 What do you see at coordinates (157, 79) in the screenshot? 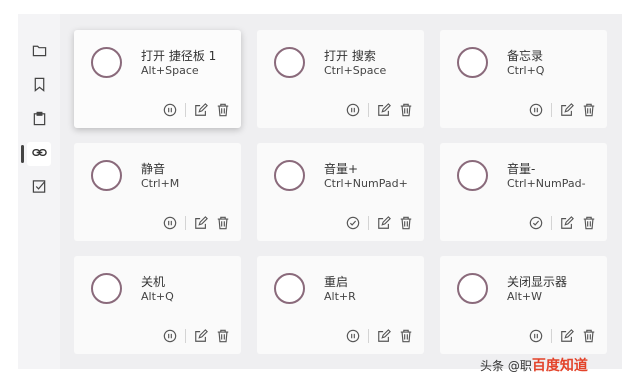
I see `shortcut-card: 打开 捷径板 1 Alt+Space` at bounding box center [157, 79].